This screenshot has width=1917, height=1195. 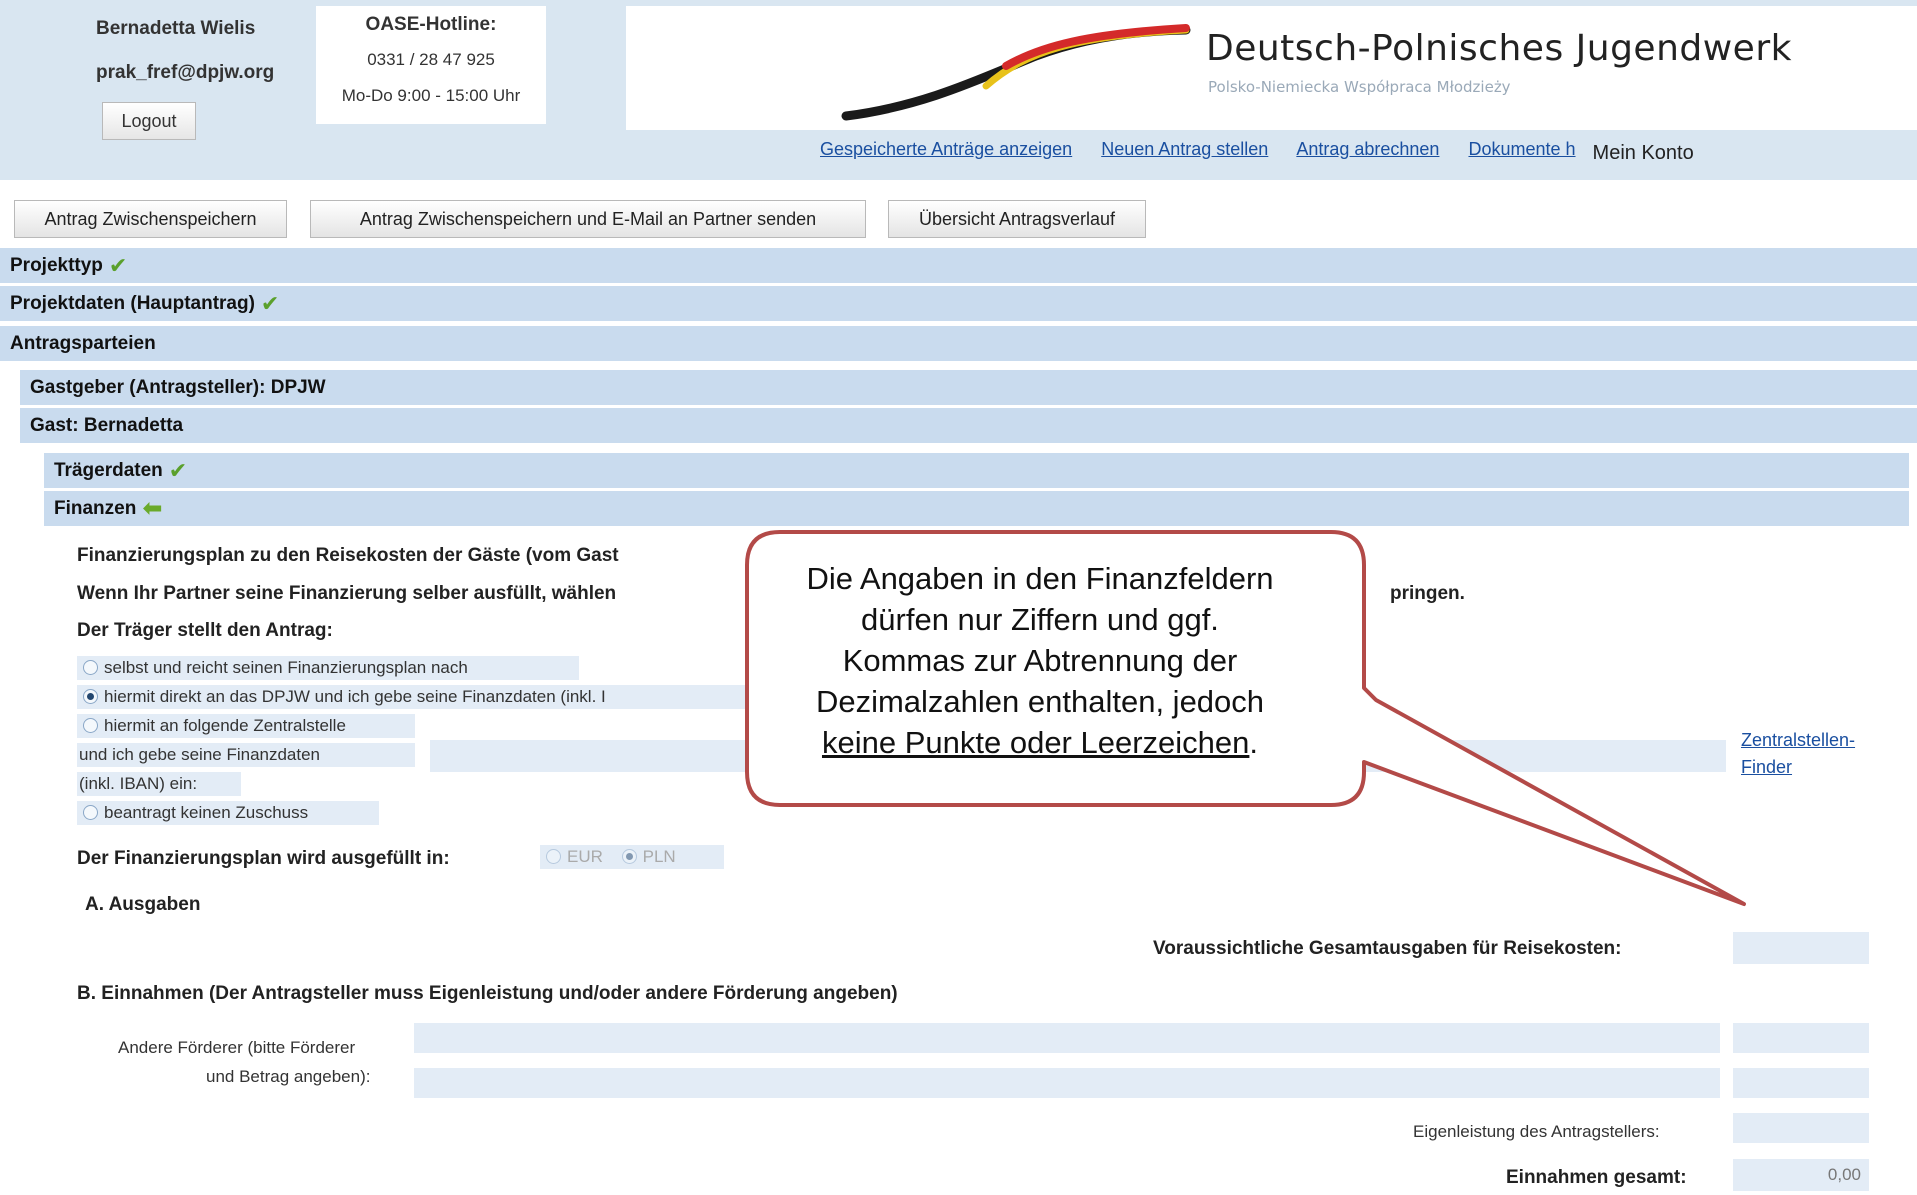 What do you see at coordinates (1184, 149) in the screenshot?
I see `nav-new-application: Neuen Antrag stellen` at bounding box center [1184, 149].